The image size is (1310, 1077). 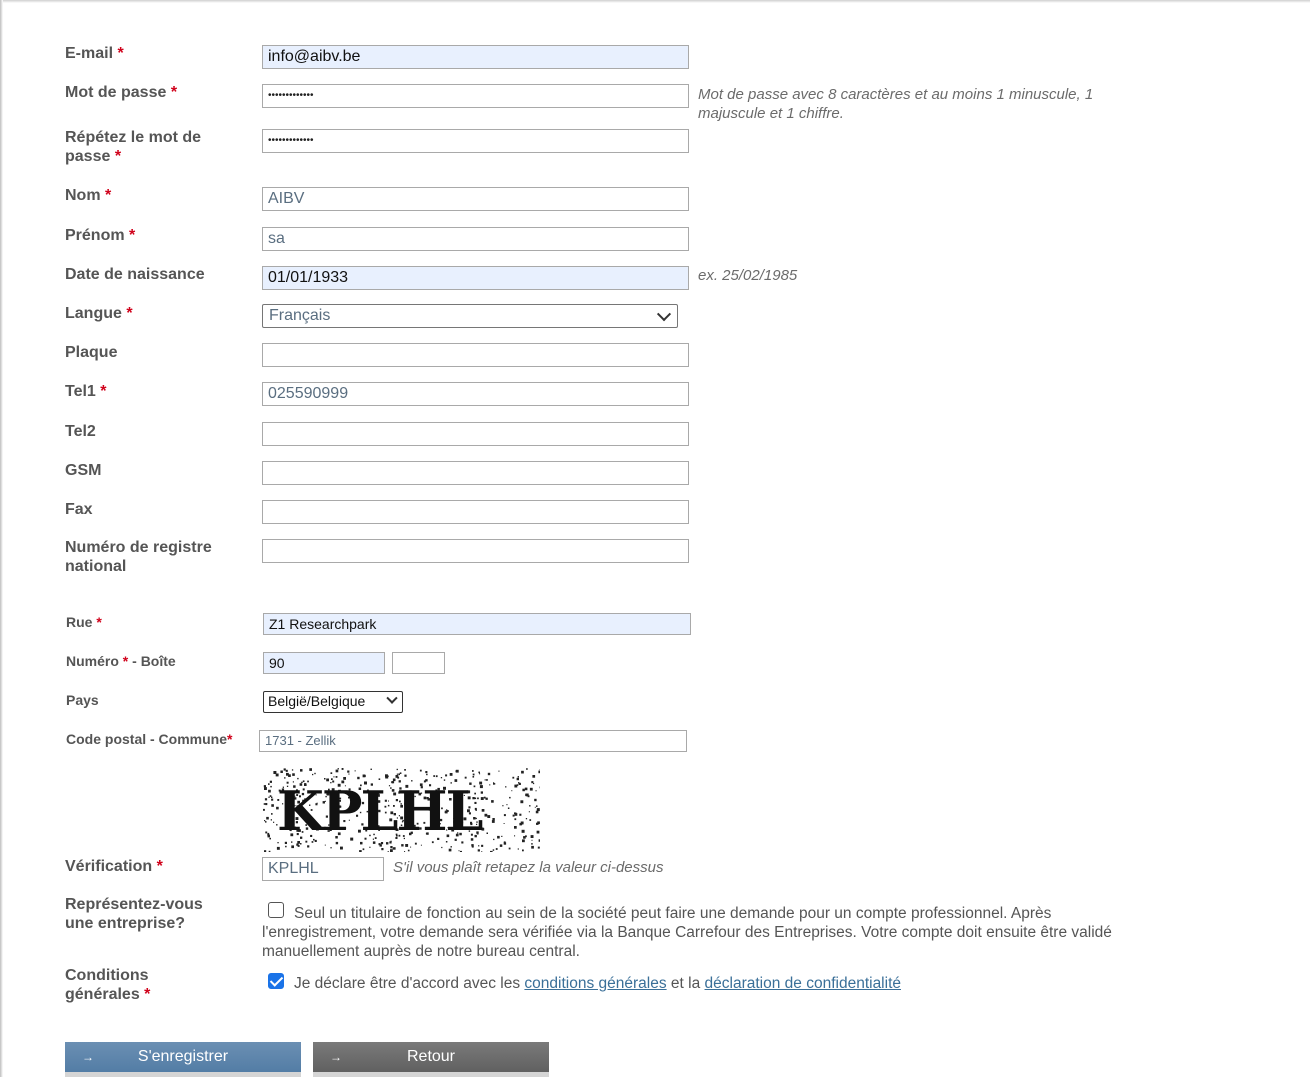 I want to click on conditions-text-before: Je déclare être d'accord avec les, so click(x=409, y=983).